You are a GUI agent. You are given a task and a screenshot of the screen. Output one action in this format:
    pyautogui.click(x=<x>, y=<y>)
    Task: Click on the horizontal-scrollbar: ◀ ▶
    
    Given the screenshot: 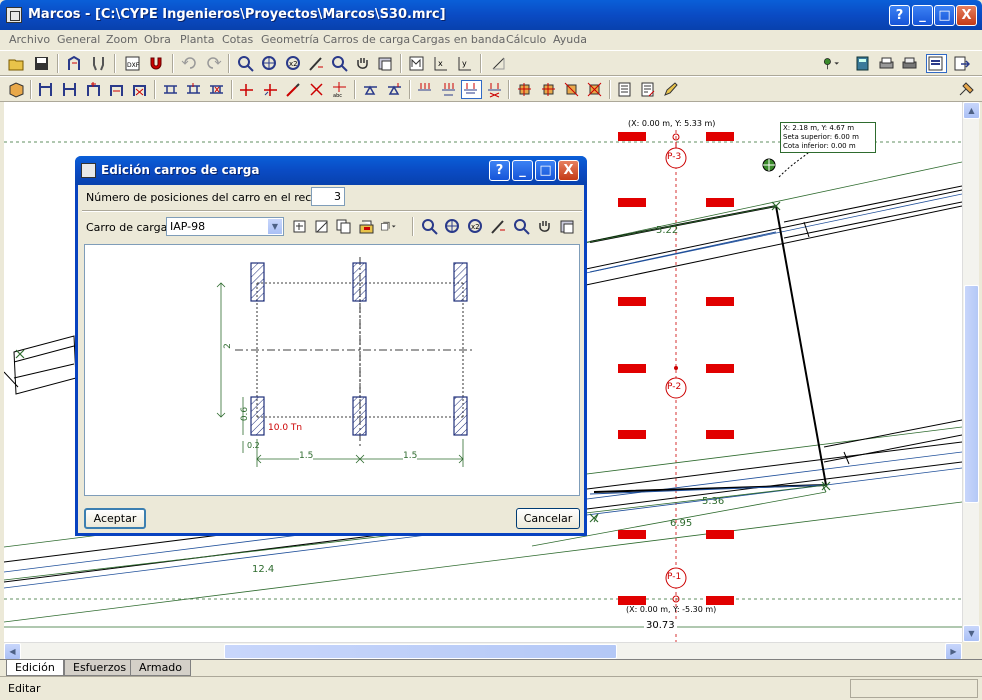 What is the action you would take?
    pyautogui.click(x=483, y=651)
    